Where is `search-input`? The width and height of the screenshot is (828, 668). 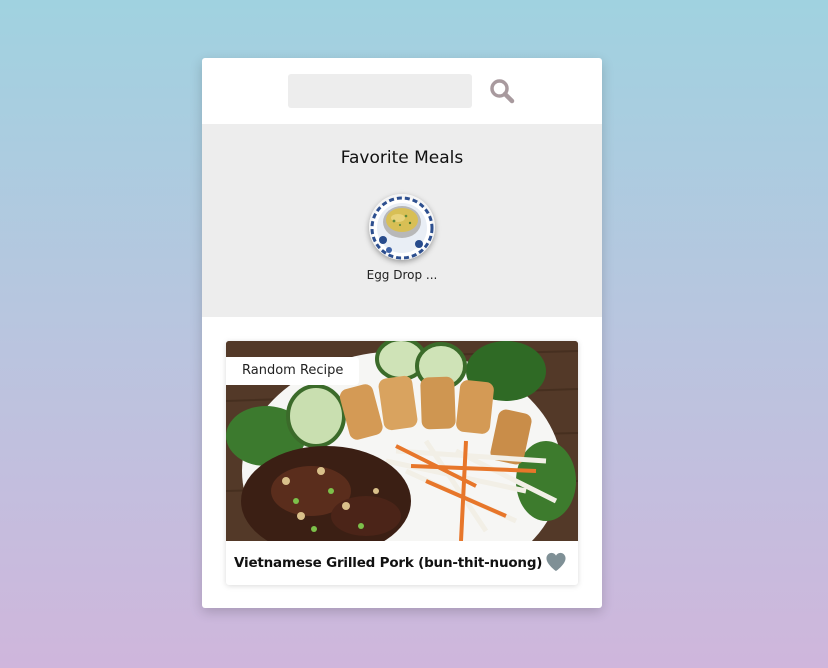
search-input is located at coordinates (380, 91).